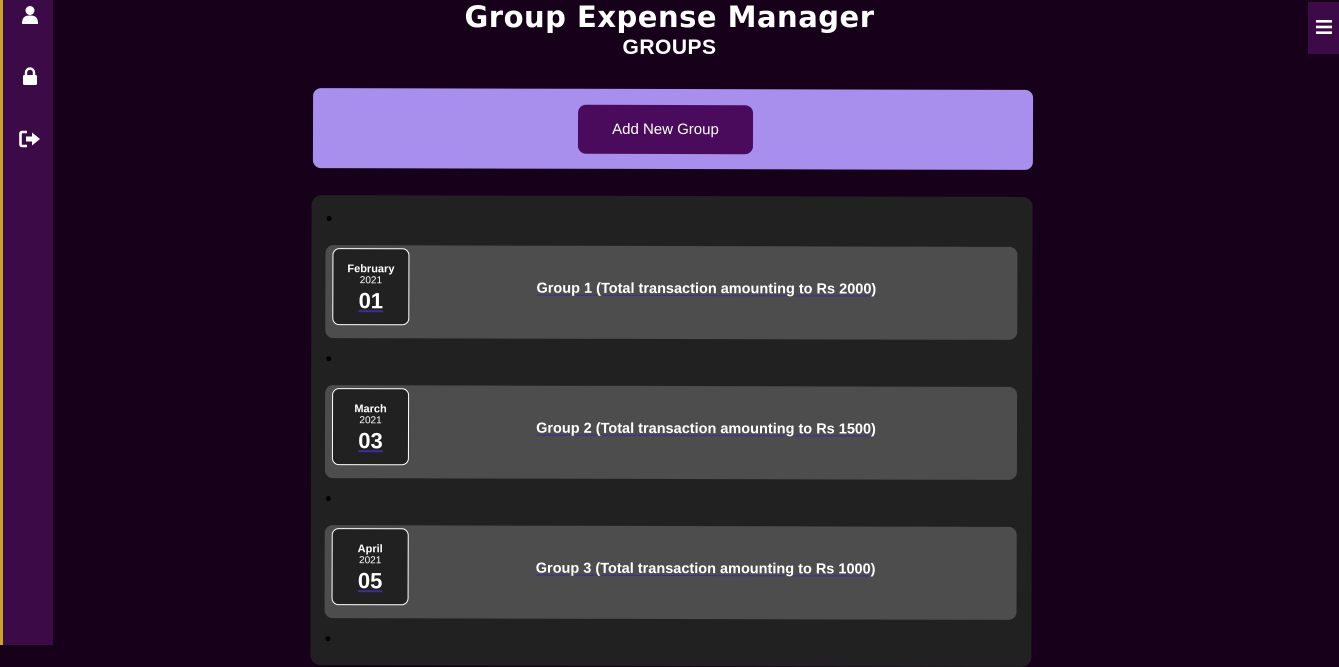  I want to click on date-month: February, so click(371, 269).